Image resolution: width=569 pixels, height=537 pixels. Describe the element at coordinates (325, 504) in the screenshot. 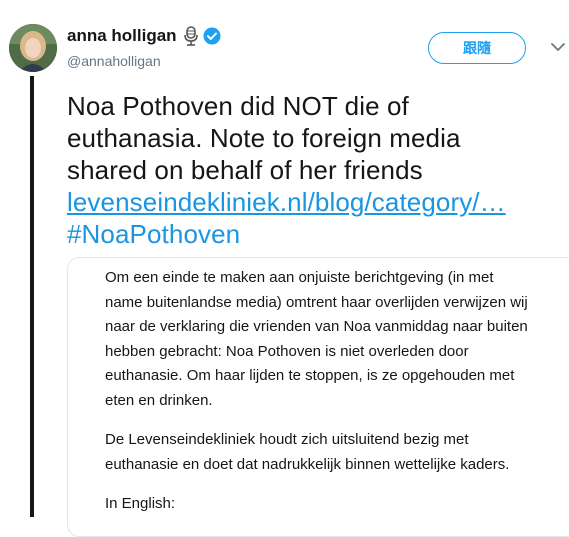

I see `quote-paragraph: In English:` at that location.